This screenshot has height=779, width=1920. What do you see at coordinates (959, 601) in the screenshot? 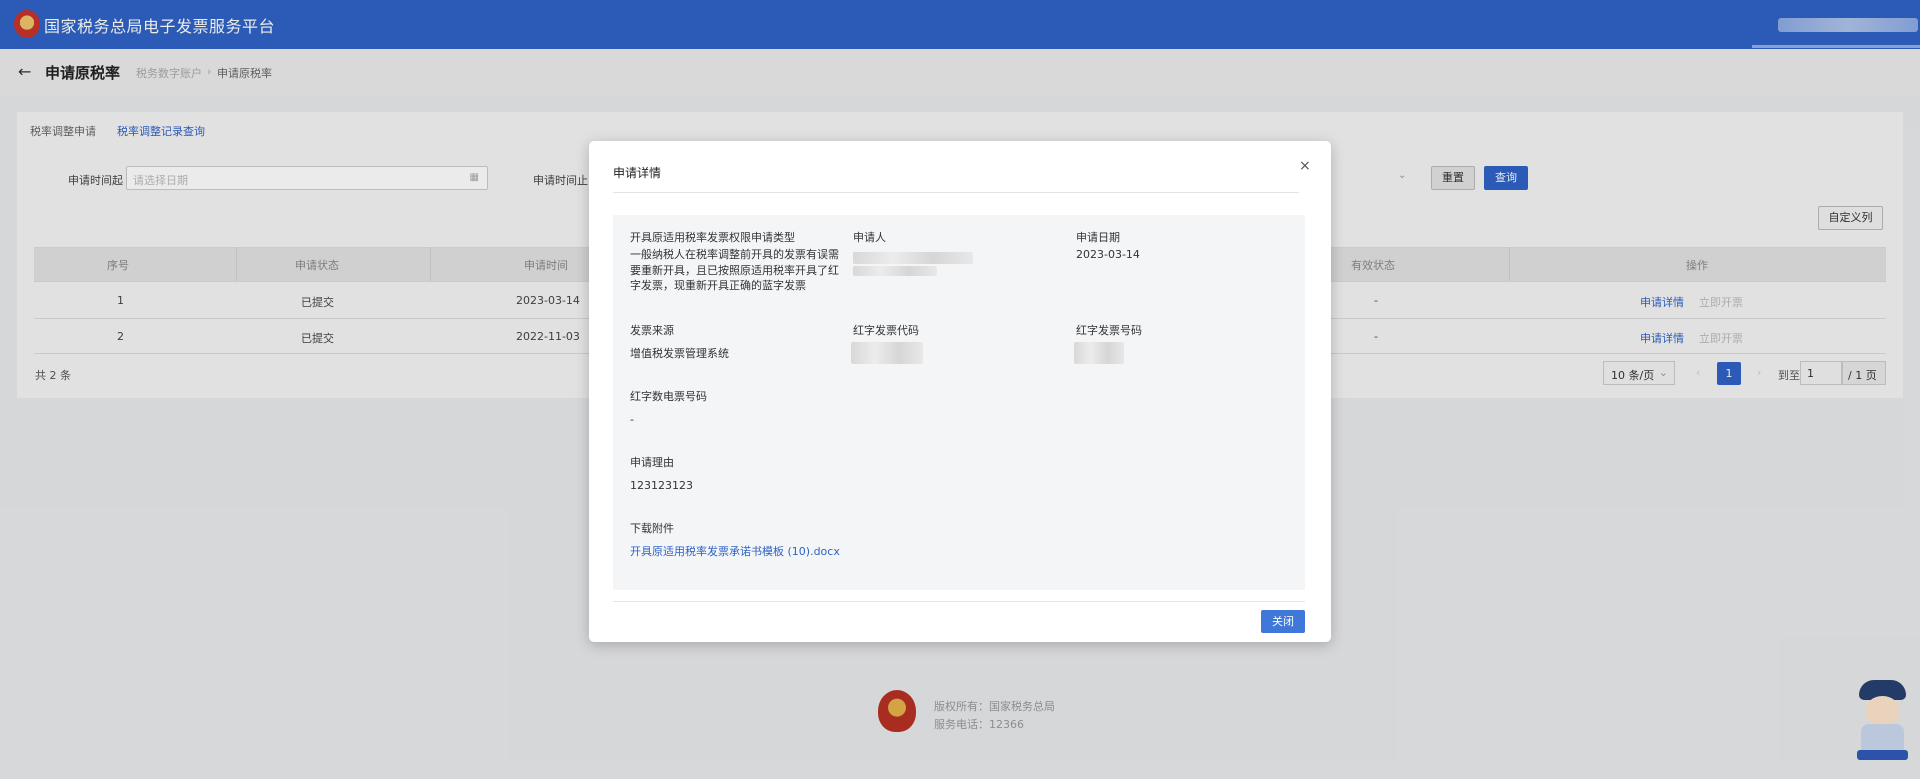
I see `modal-footer-divider` at bounding box center [959, 601].